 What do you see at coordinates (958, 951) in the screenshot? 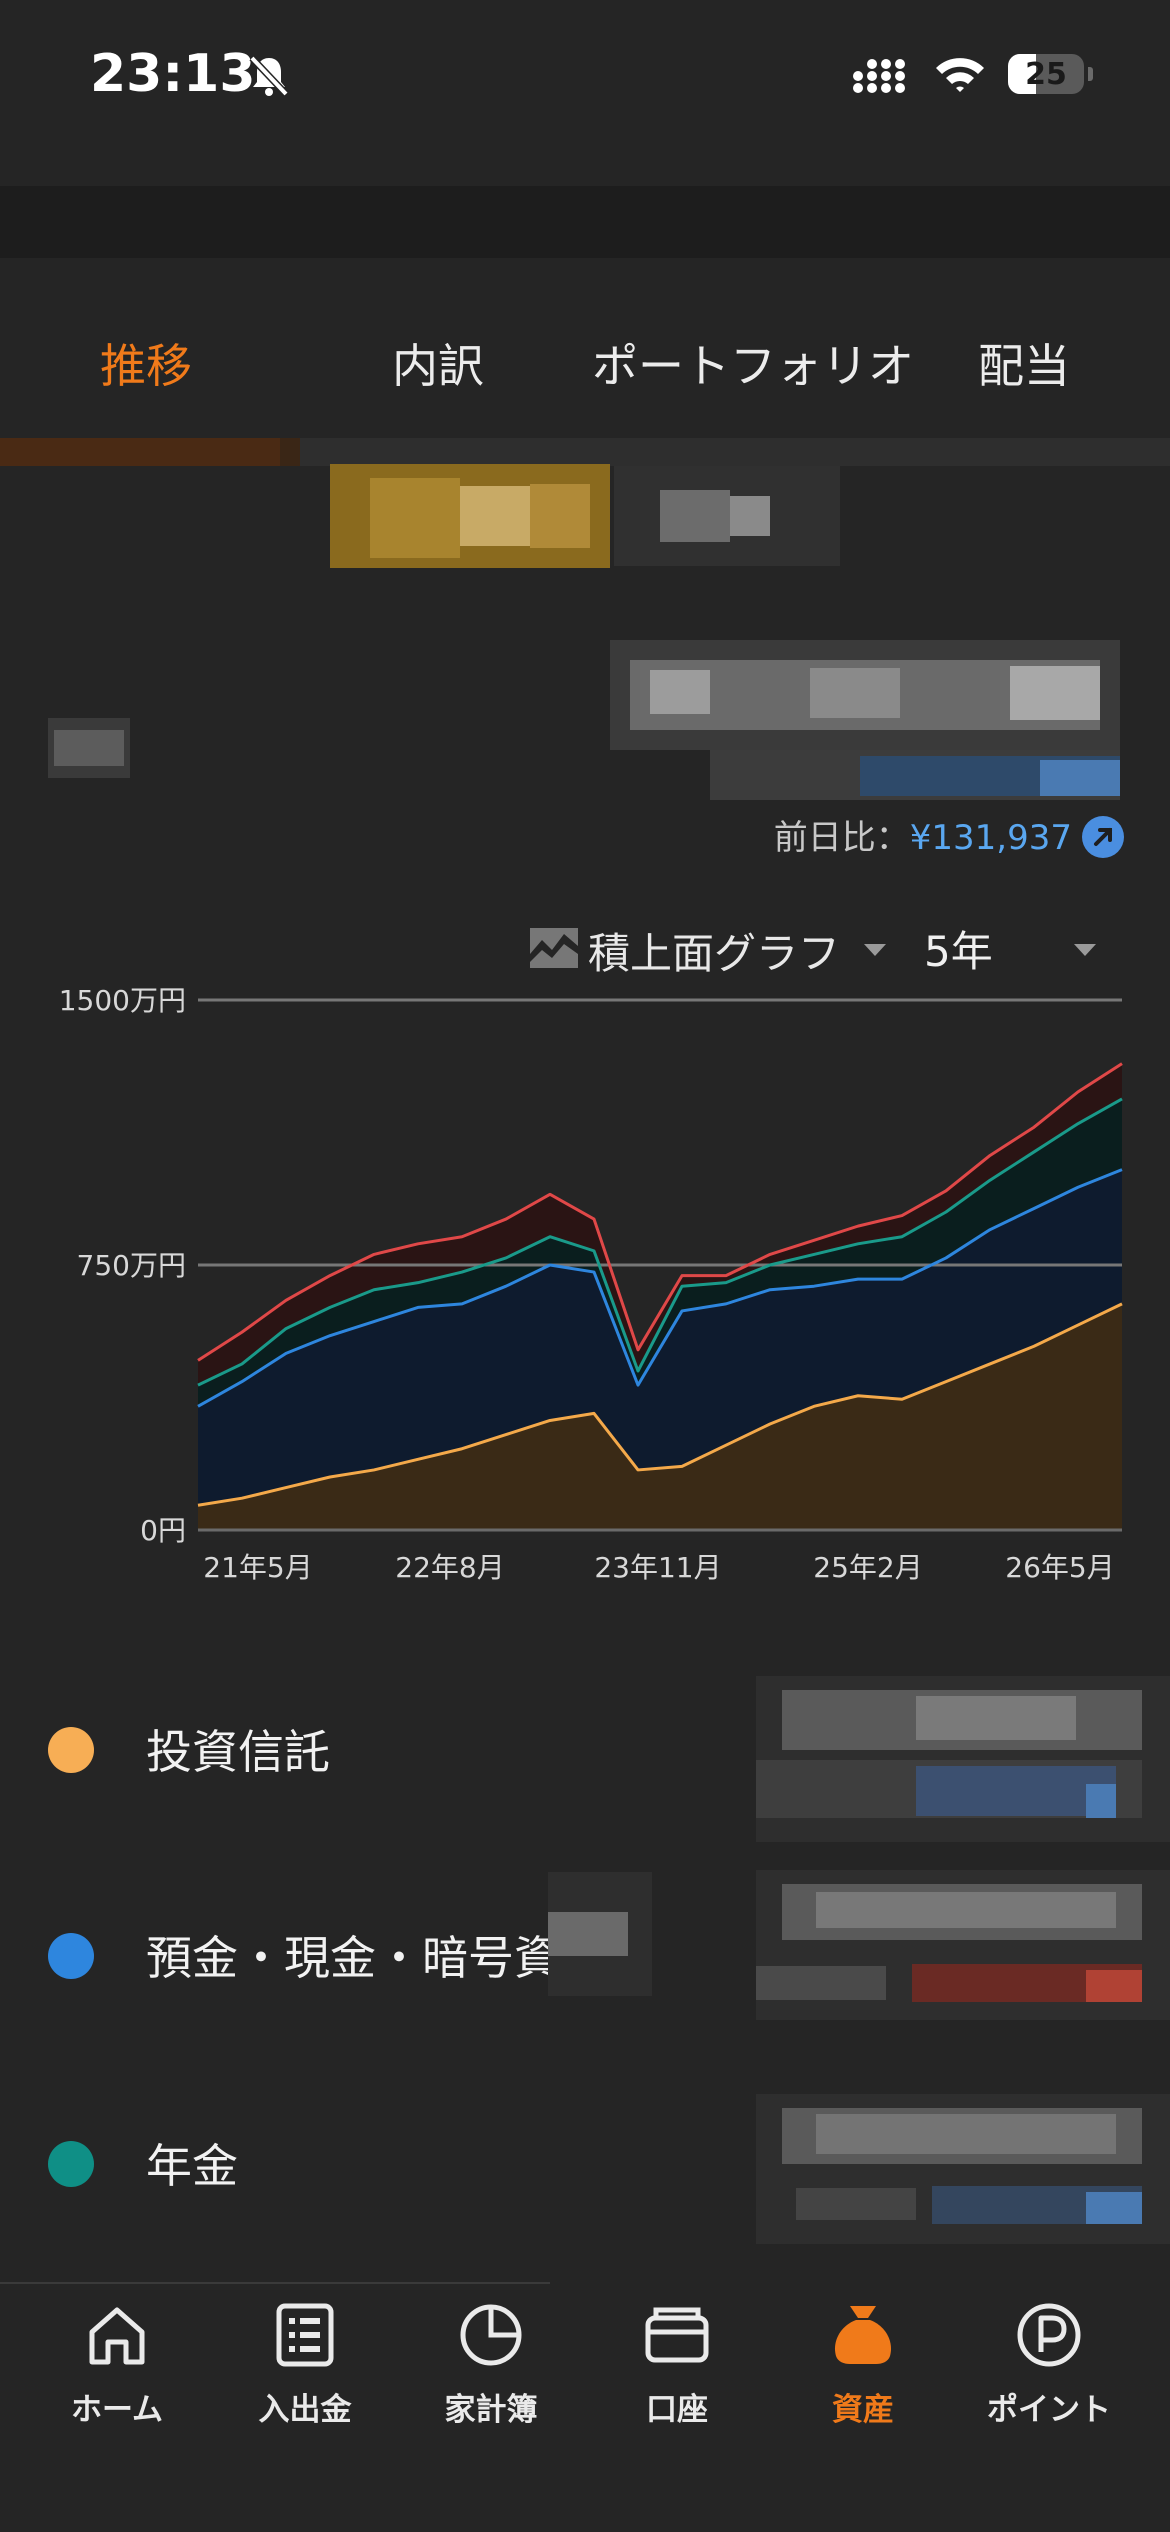
I see `range-label: 5年` at bounding box center [958, 951].